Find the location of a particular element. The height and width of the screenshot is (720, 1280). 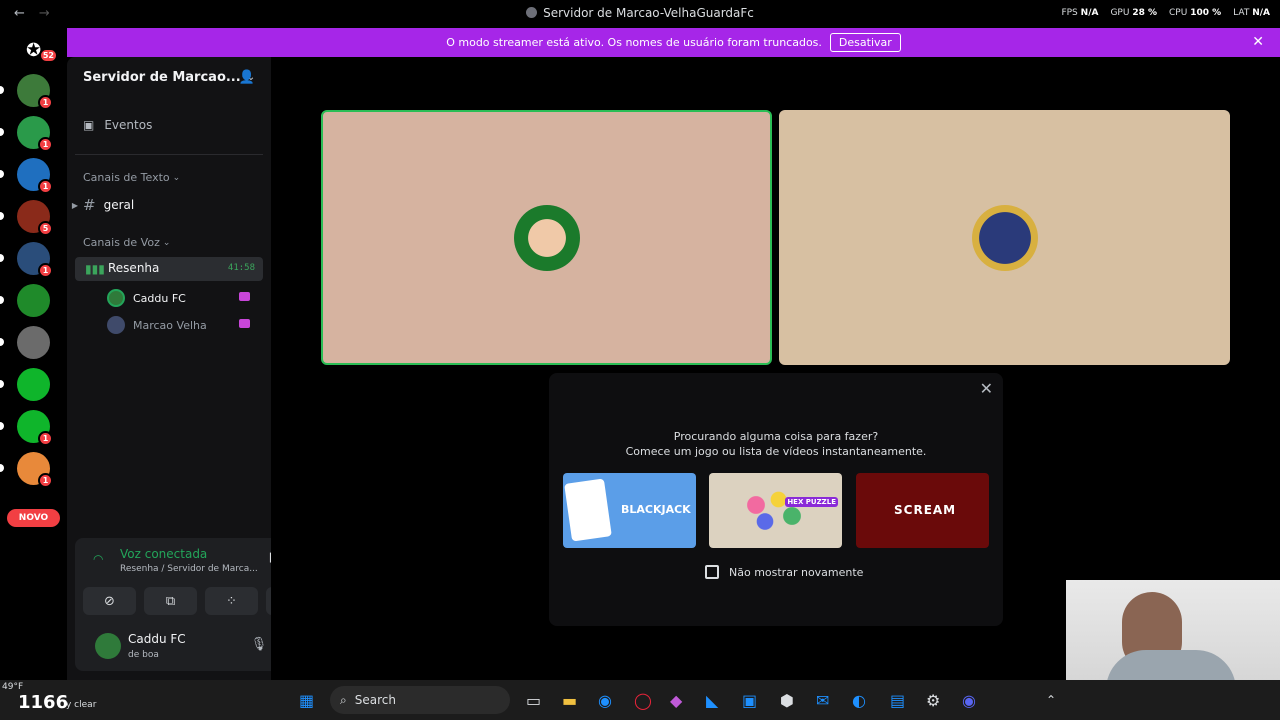

divider is located at coordinates (169, 154).